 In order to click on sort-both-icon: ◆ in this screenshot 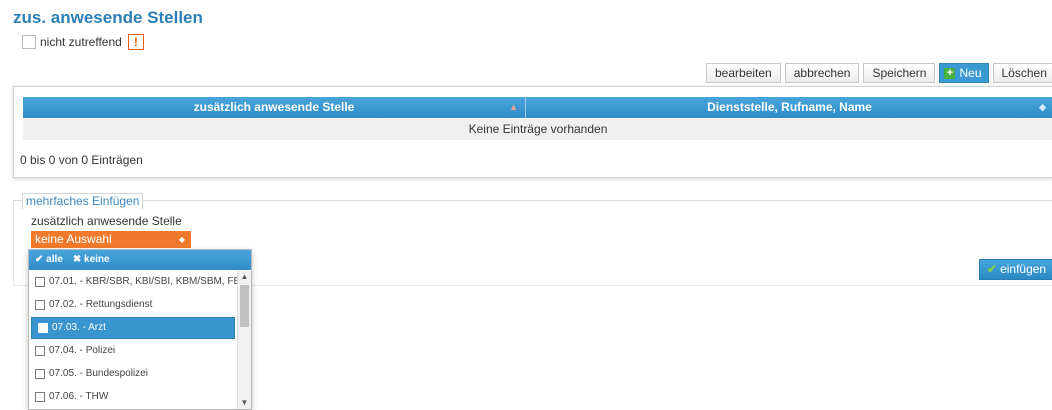, I will do `click(1042, 107)`.